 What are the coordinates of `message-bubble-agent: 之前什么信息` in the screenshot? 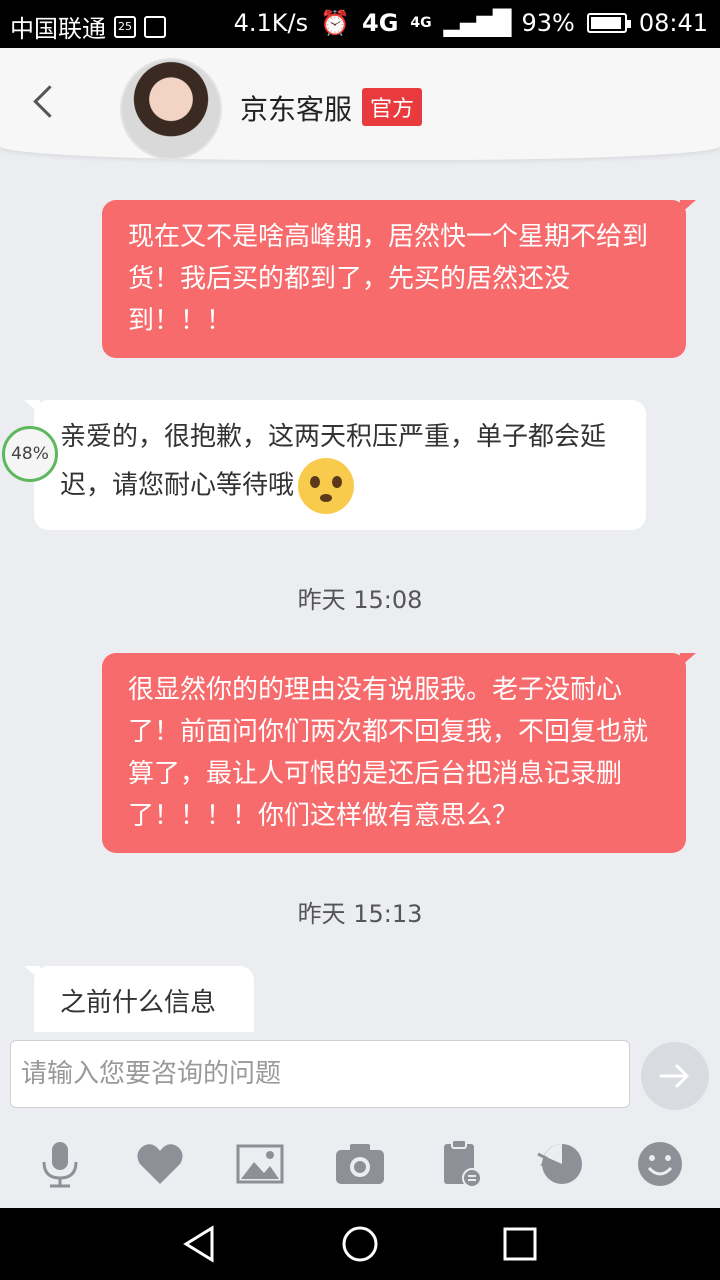 It's located at (144, 999).